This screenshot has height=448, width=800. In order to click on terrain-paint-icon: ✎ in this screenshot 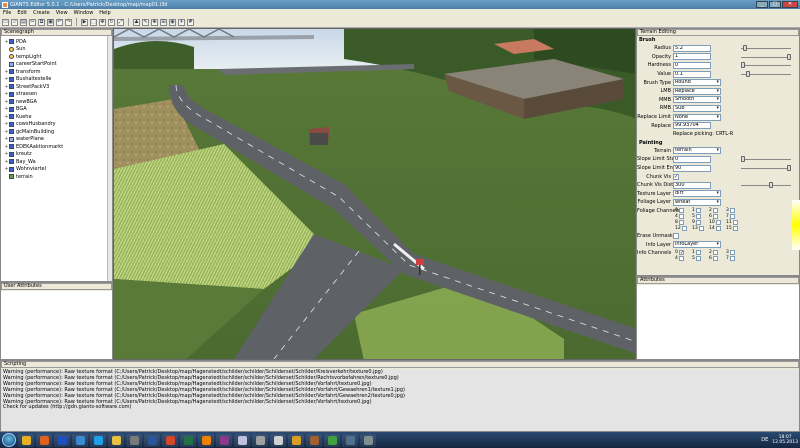, I will do `click(145, 22)`.